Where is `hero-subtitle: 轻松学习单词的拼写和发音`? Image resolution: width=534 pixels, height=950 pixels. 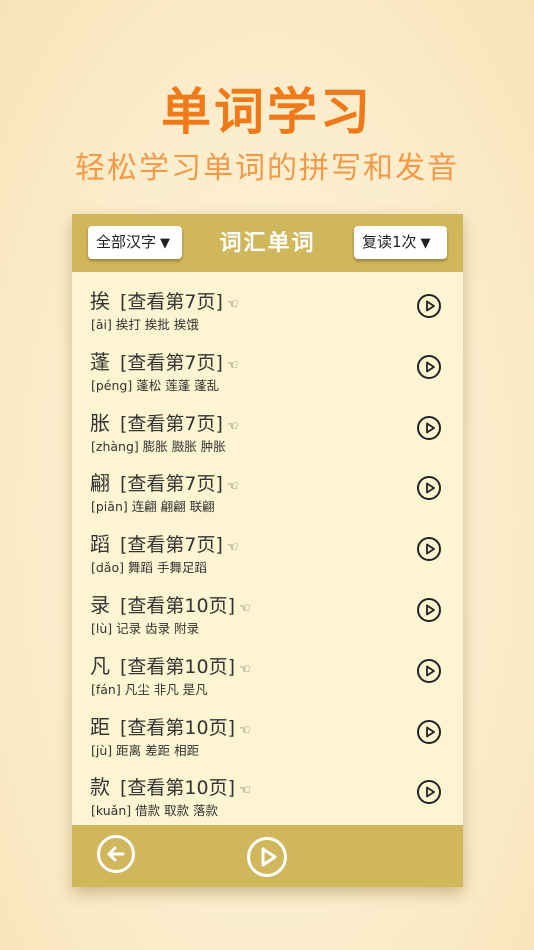 hero-subtitle: 轻松学习单词的拼写和发音 is located at coordinates (267, 168).